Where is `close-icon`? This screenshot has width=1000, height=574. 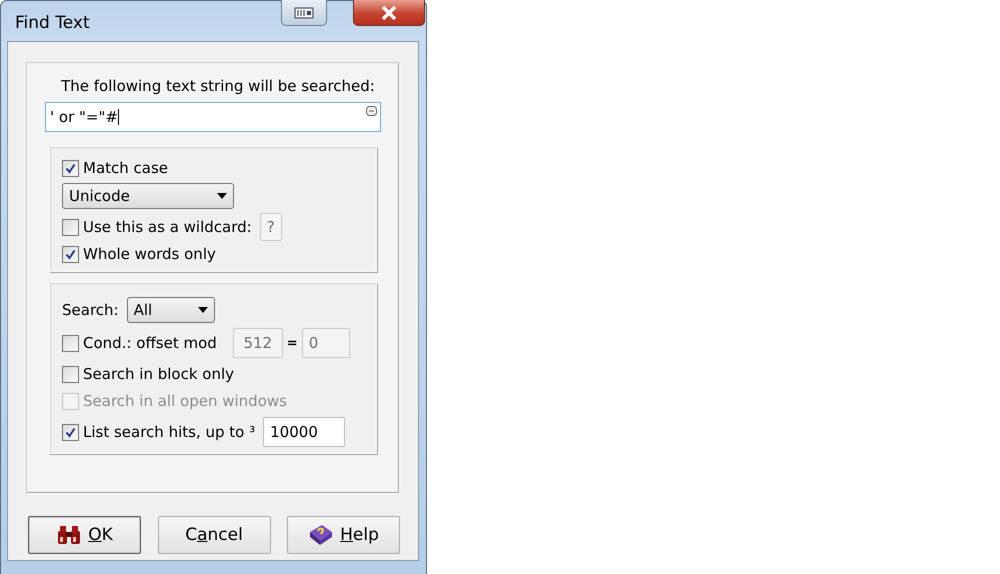
close-icon is located at coordinates (389, 13).